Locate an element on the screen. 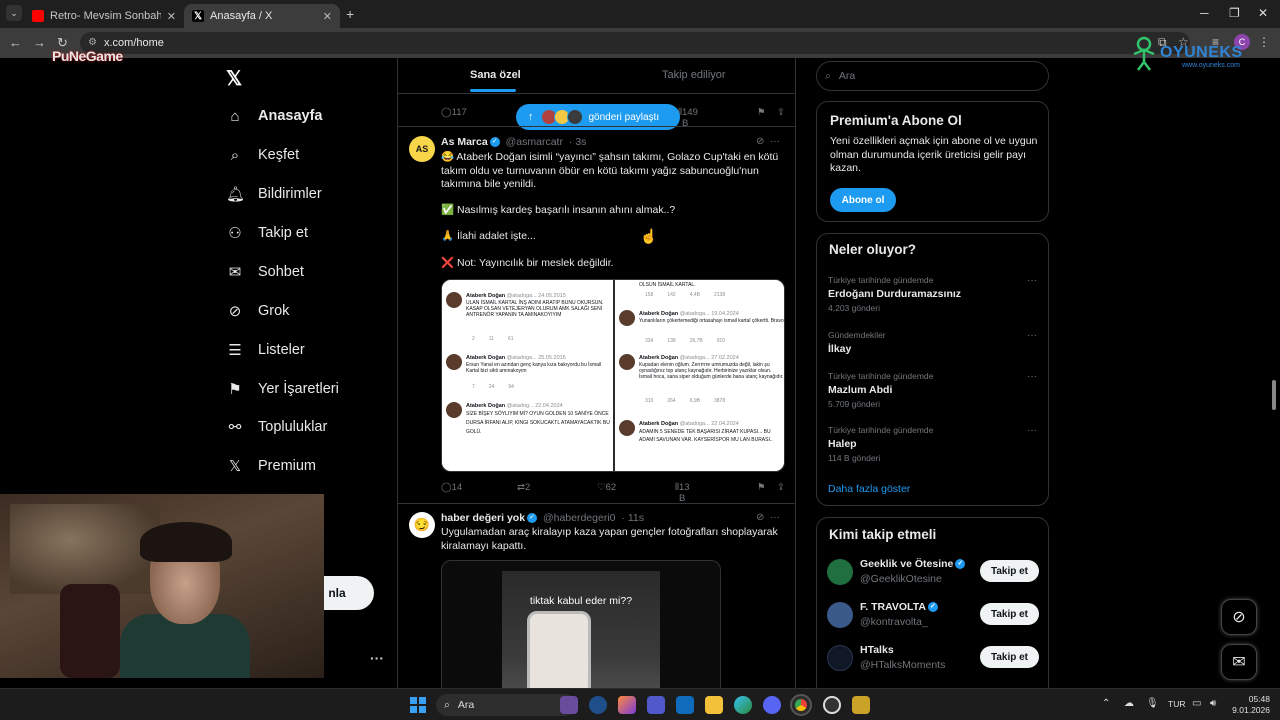 The height and width of the screenshot is (720, 1280). clock-date: 9.01.2026 is located at coordinates (1251, 710).